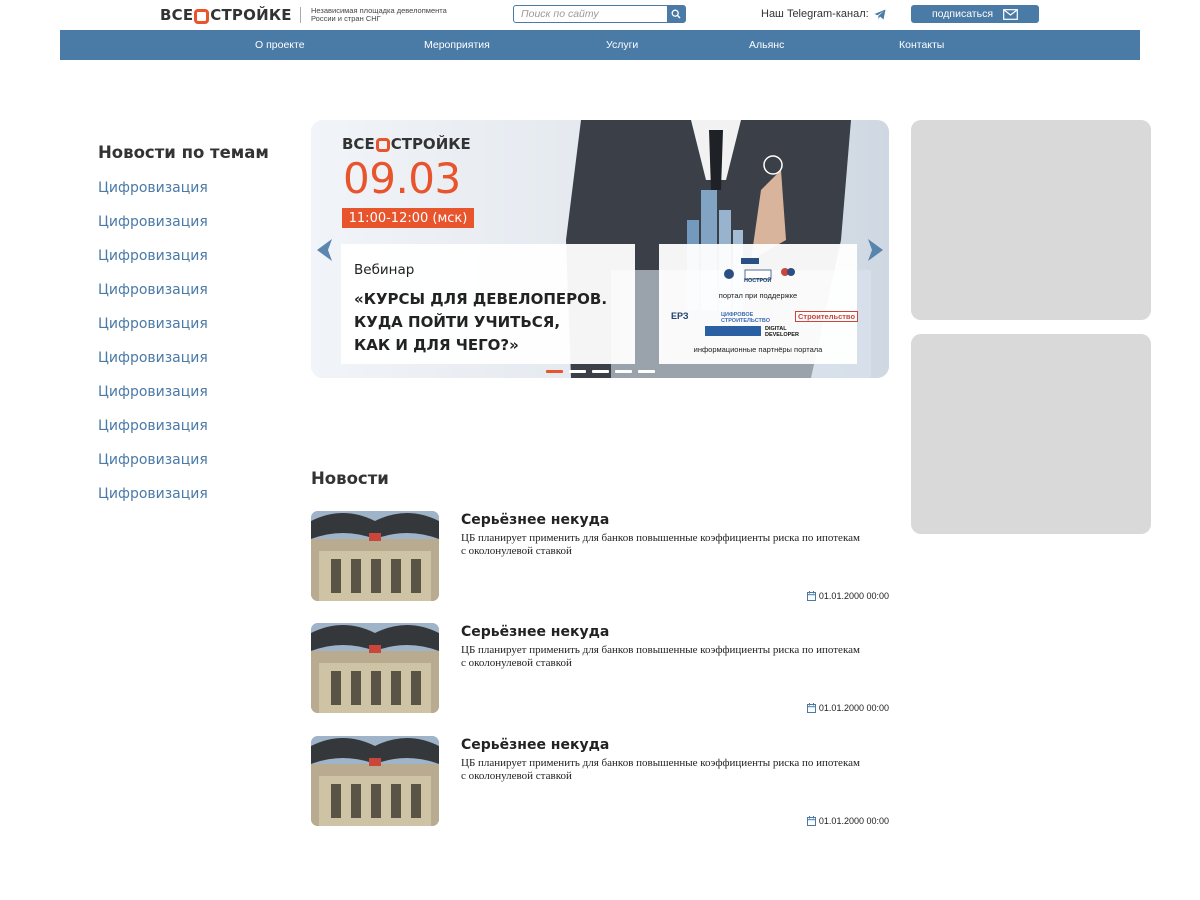 The image size is (1200, 900). What do you see at coordinates (350, 478) in the screenshot?
I see `news-section-title: Новости` at bounding box center [350, 478].